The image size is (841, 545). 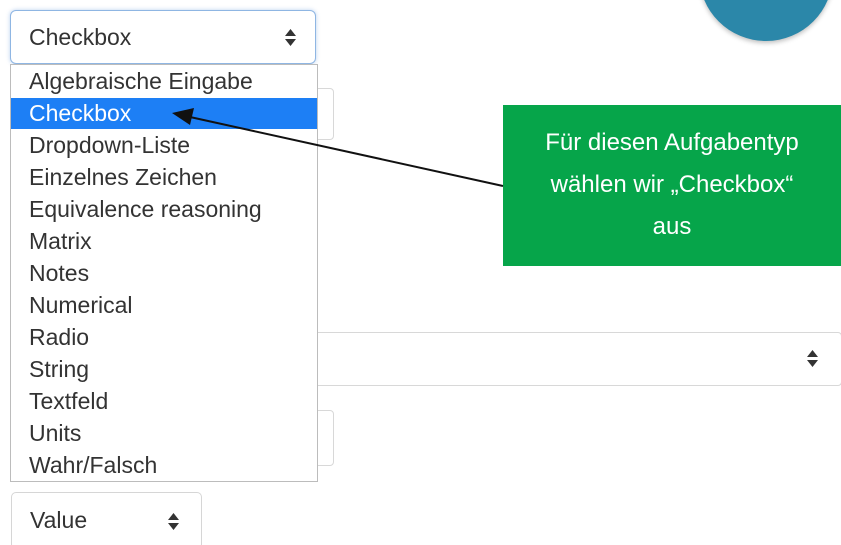 I want to click on dropdown-option: Notes, so click(x=164, y=273).